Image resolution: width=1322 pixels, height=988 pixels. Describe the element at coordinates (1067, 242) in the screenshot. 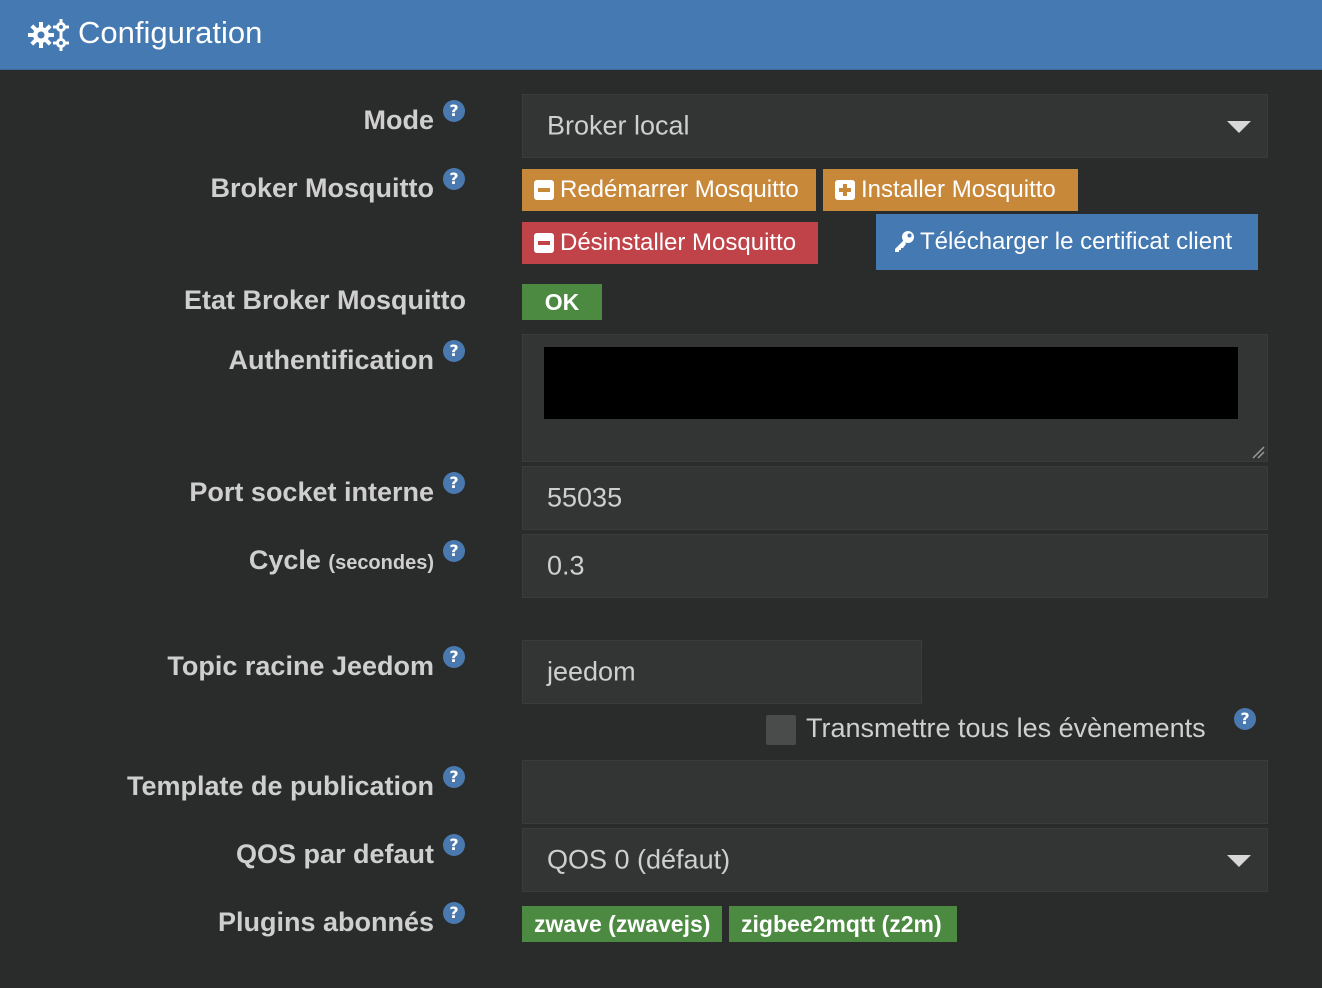

I see `download-certificate-button: Télécharger le certificat client` at that location.